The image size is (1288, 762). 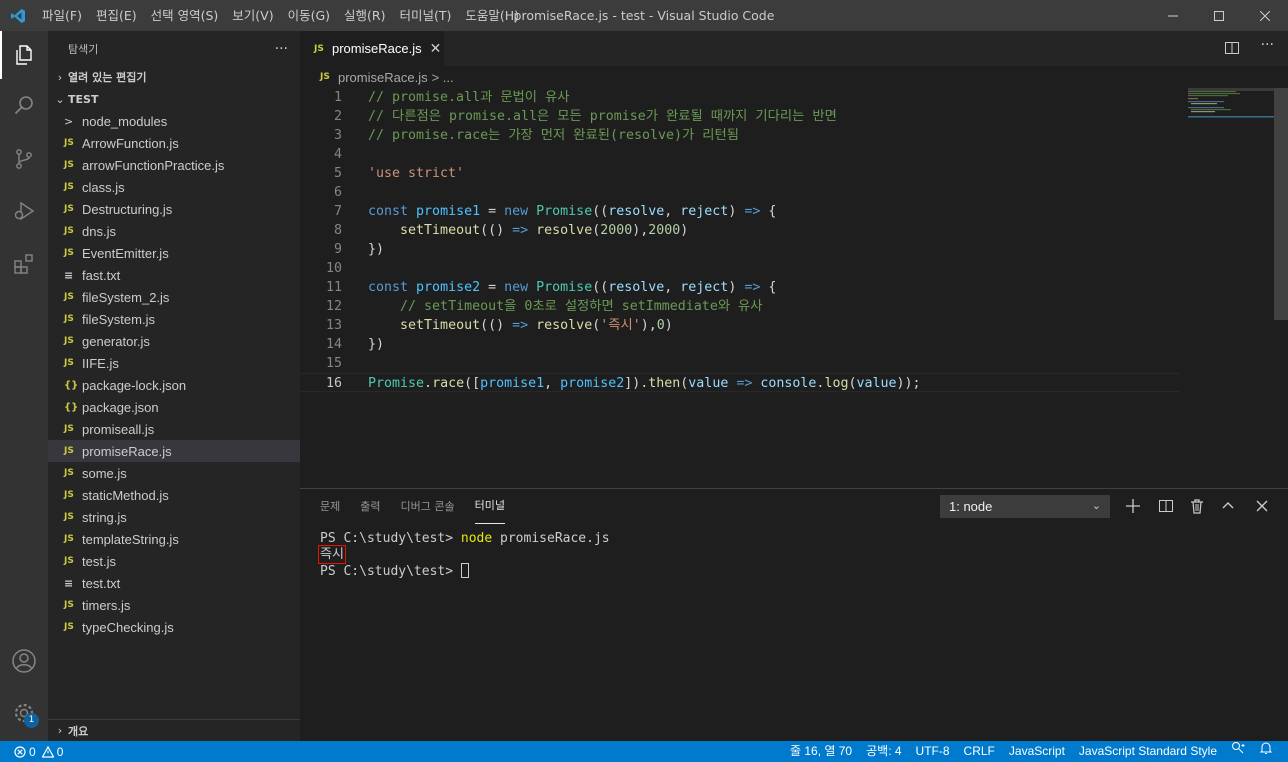 What do you see at coordinates (174, 209) in the screenshot?
I see `file-tree-item: JS Destructuring.js` at bounding box center [174, 209].